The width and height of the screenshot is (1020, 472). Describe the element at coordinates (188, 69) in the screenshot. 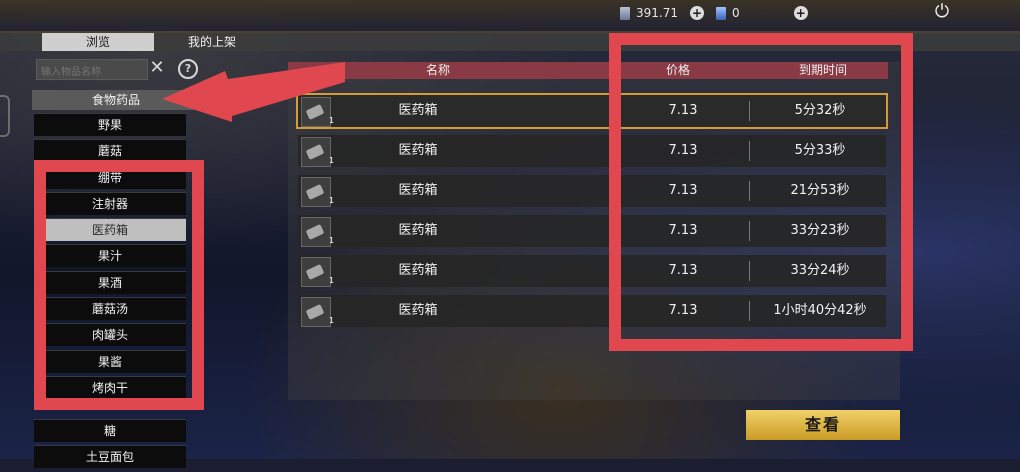

I see `help-icon: ?` at that location.